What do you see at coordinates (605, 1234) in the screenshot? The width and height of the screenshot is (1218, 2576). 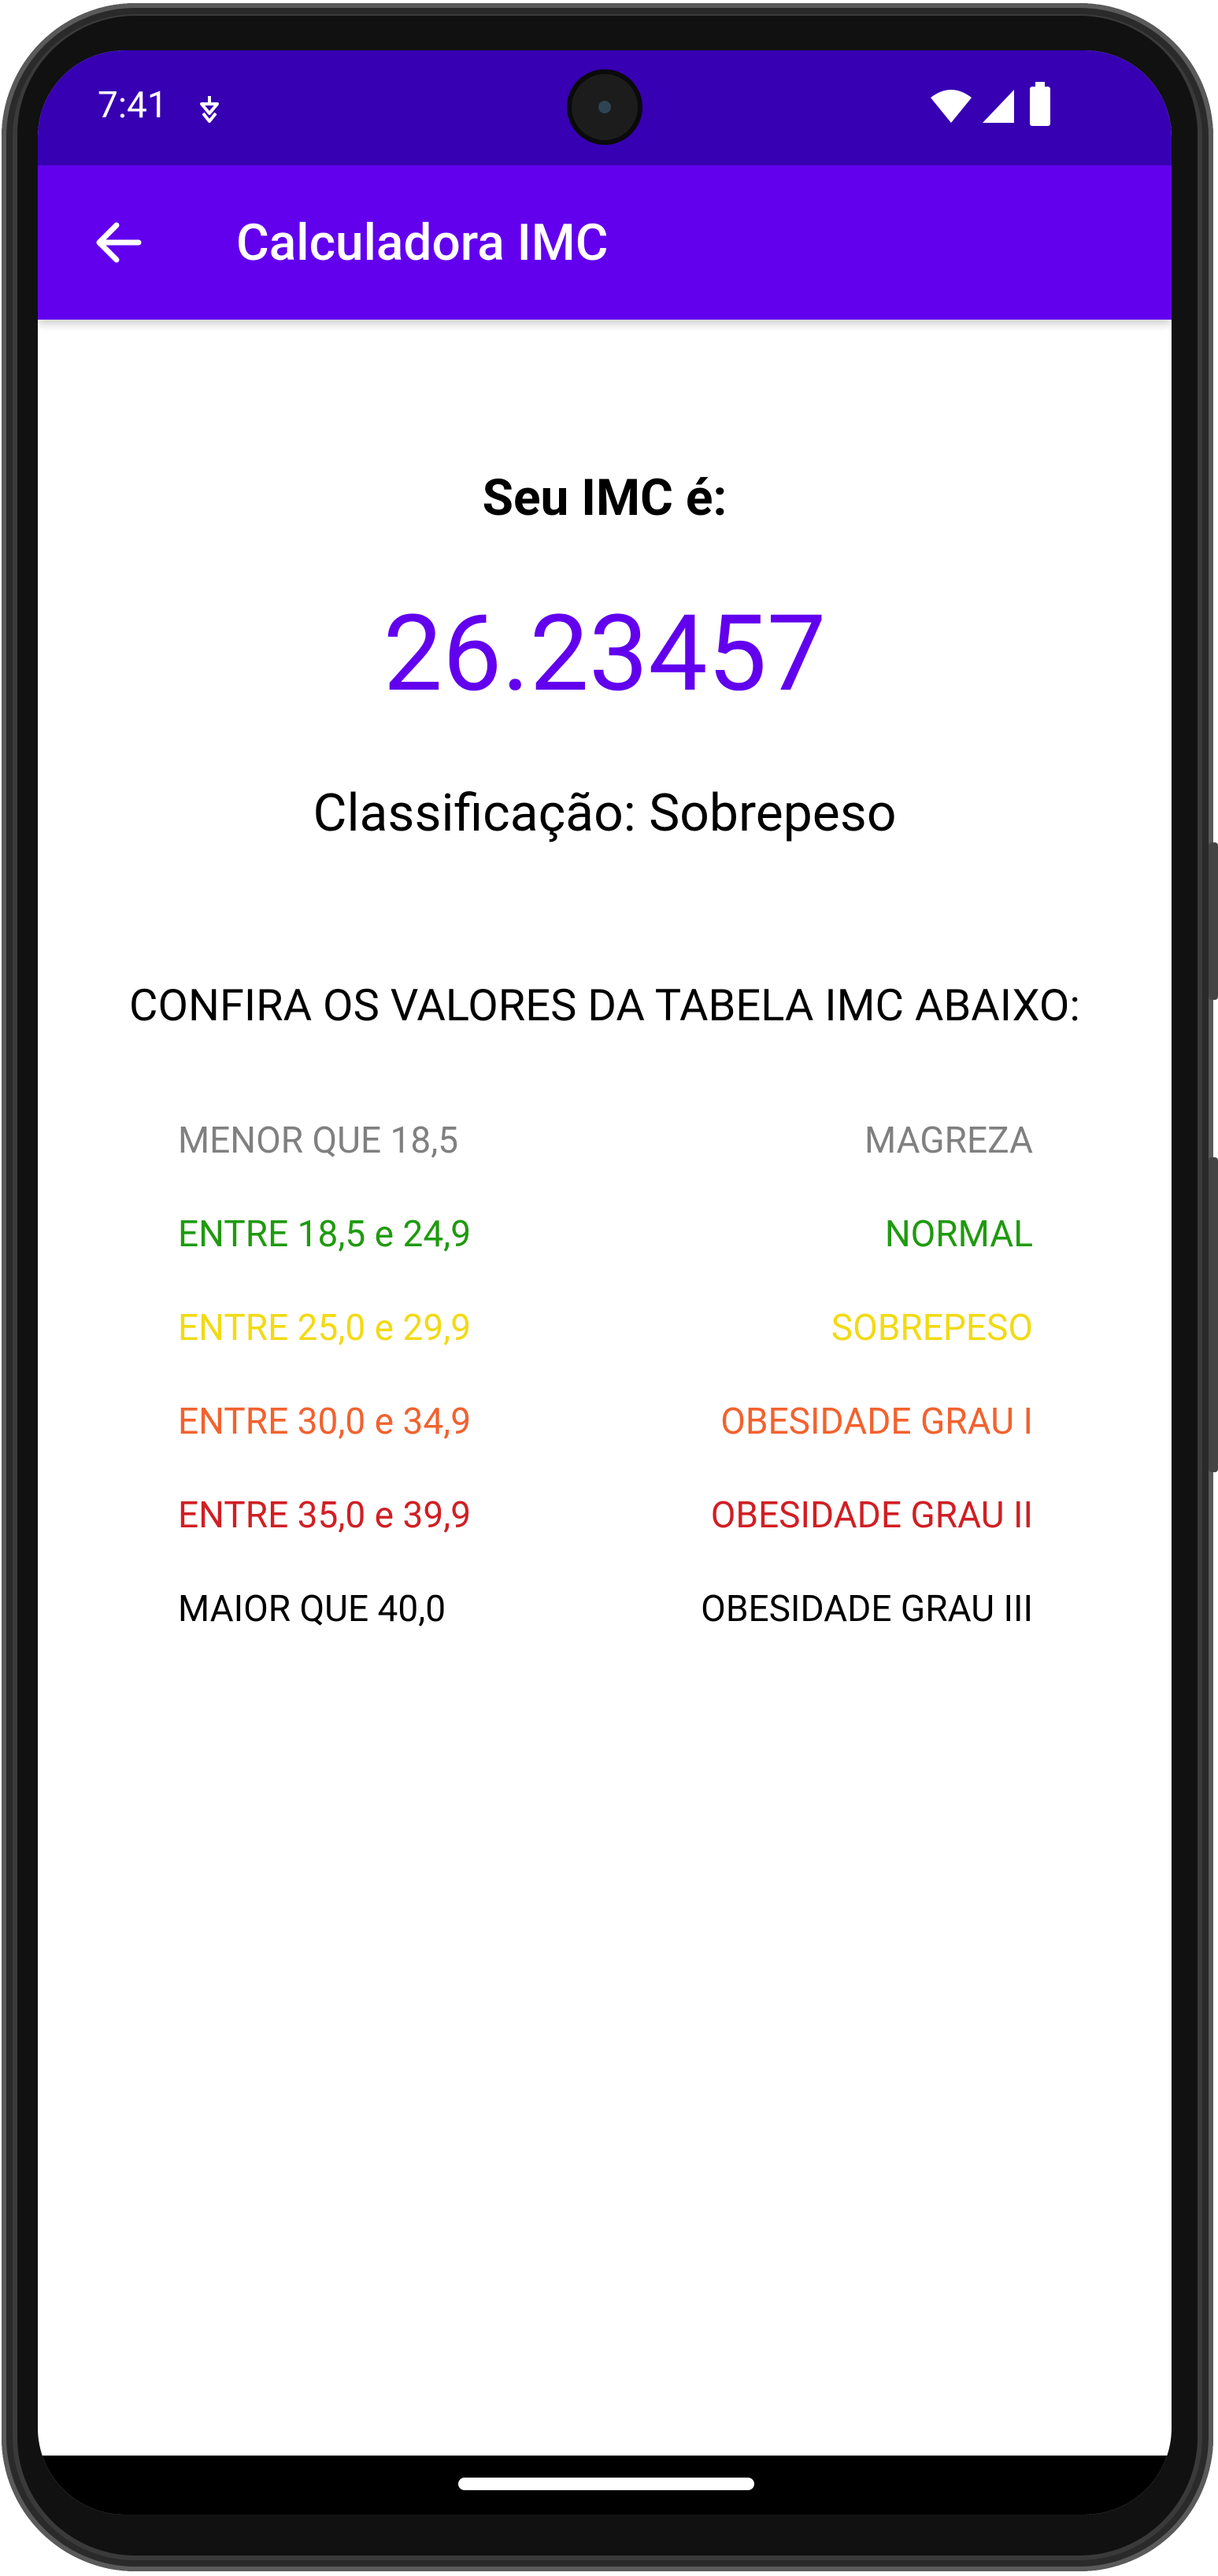 I see `table-row: ENTRE 18,5 e 24,9 NORMAL` at bounding box center [605, 1234].